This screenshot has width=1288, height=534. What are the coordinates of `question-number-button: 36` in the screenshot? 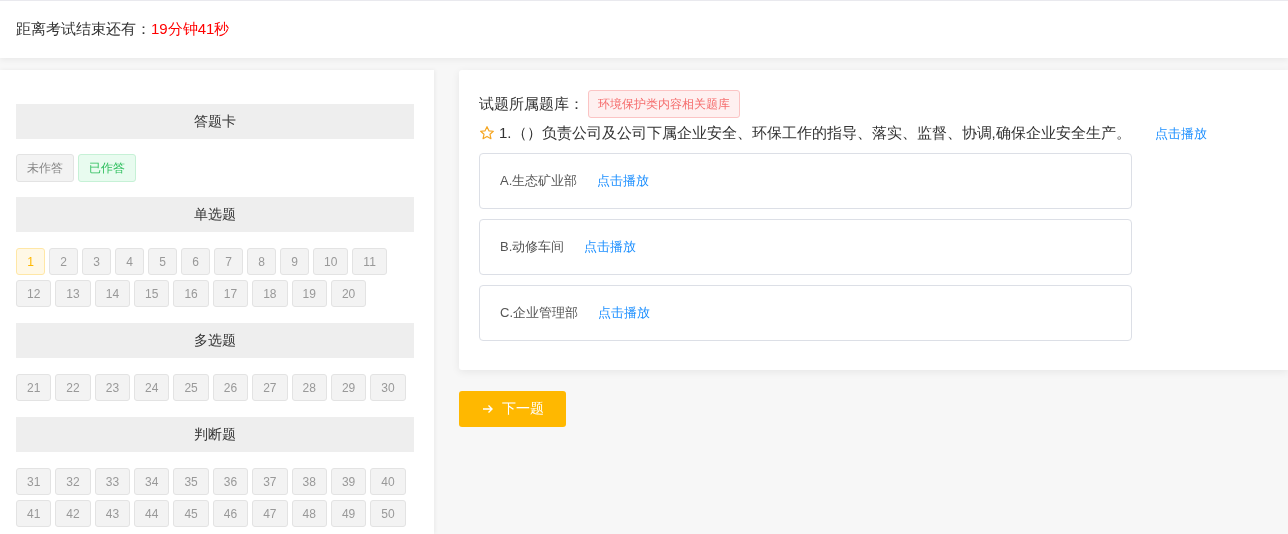 It's located at (230, 481).